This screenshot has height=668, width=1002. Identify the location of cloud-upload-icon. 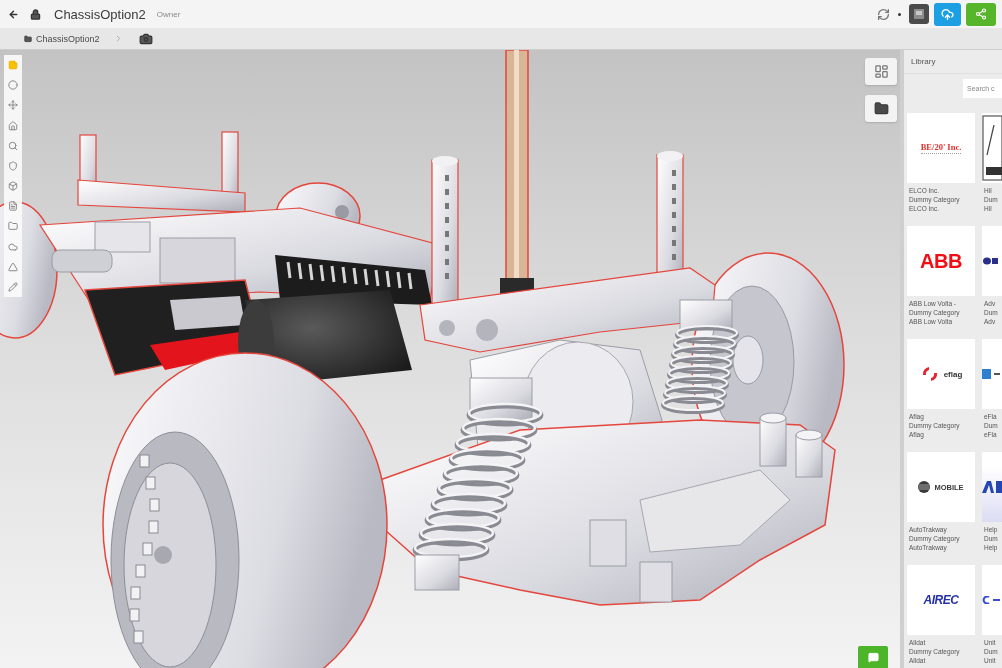
(947, 14).